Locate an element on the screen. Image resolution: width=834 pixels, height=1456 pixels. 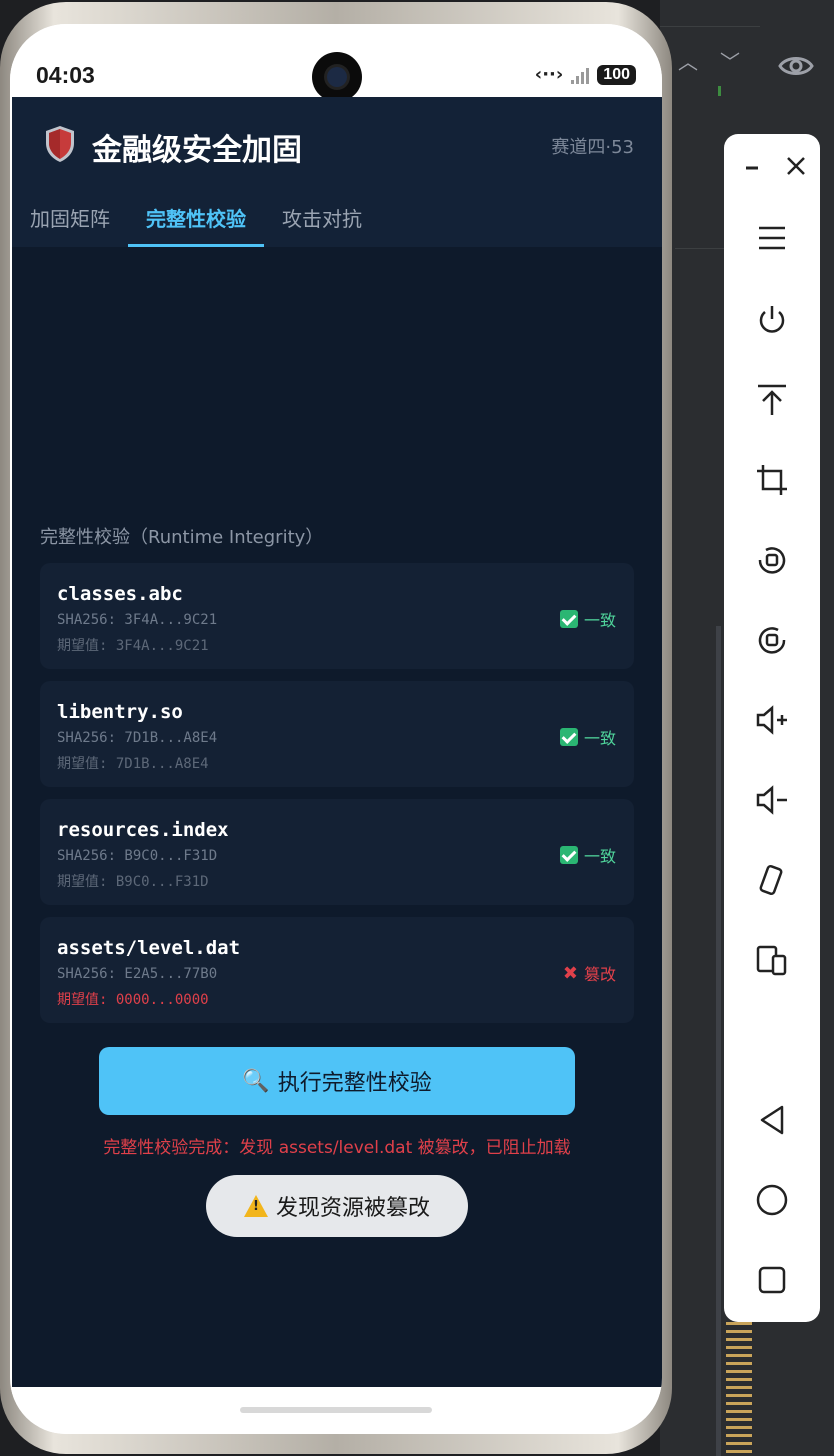
signal-icon is located at coordinates (580, 75).